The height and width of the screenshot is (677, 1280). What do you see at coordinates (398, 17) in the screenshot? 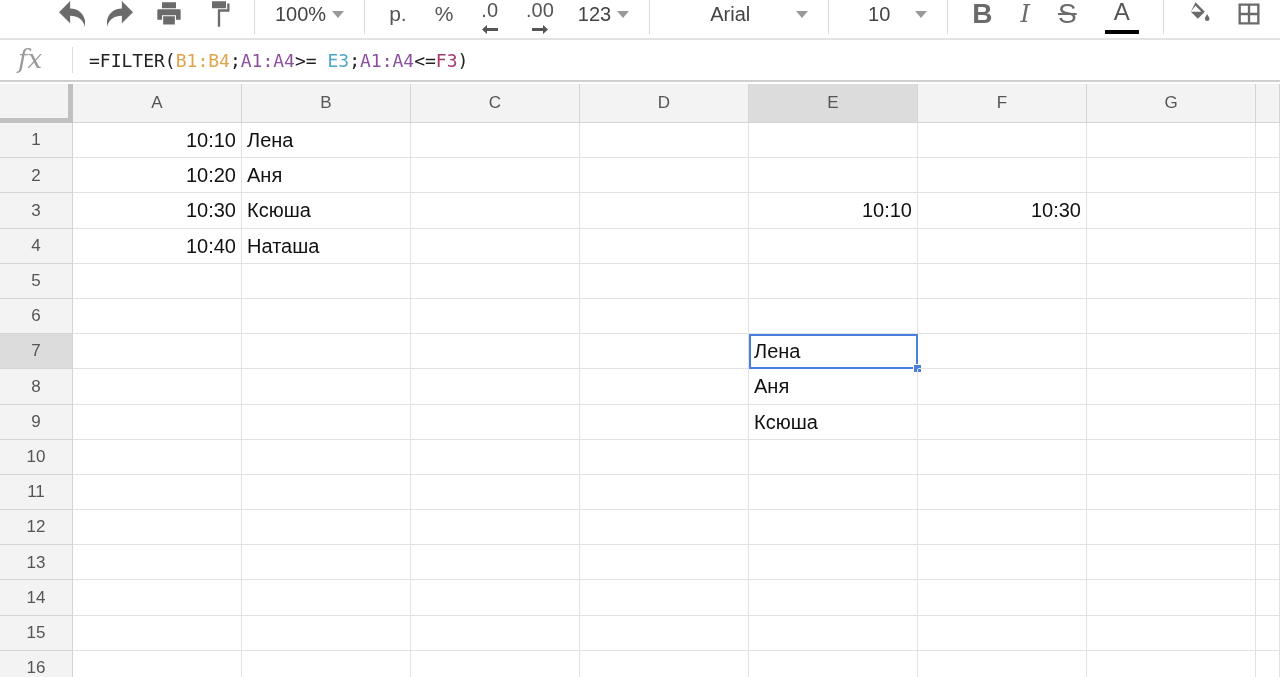
I see `format-button: р.` at bounding box center [398, 17].